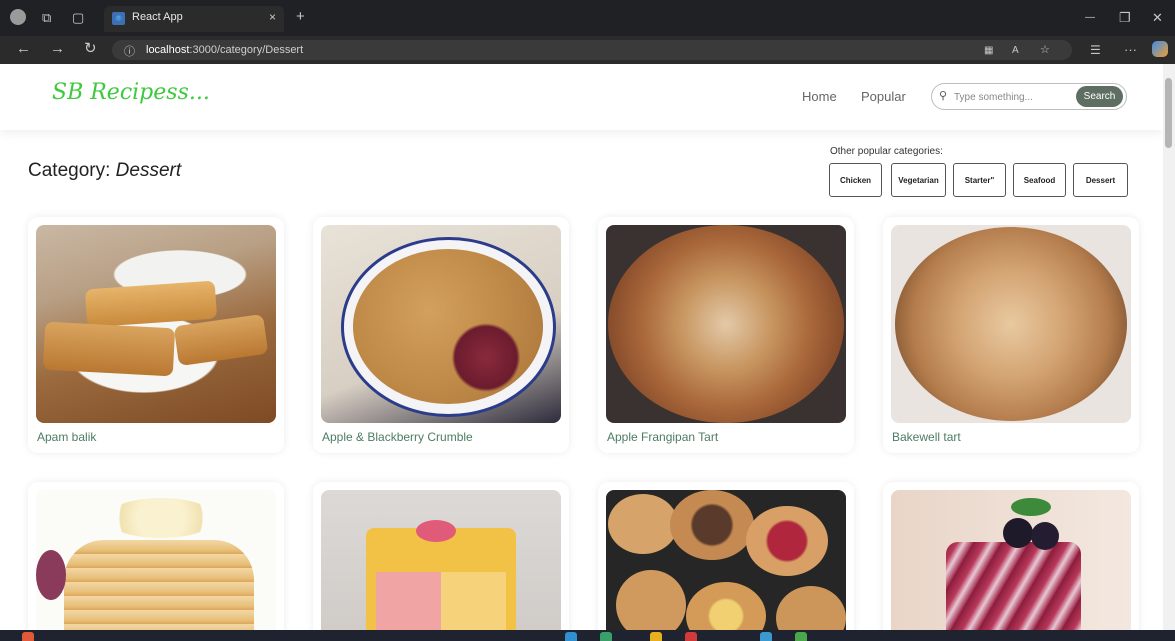  What do you see at coordinates (886, 151) in the screenshot?
I see `other-categories-label: Other popular categories:` at bounding box center [886, 151].